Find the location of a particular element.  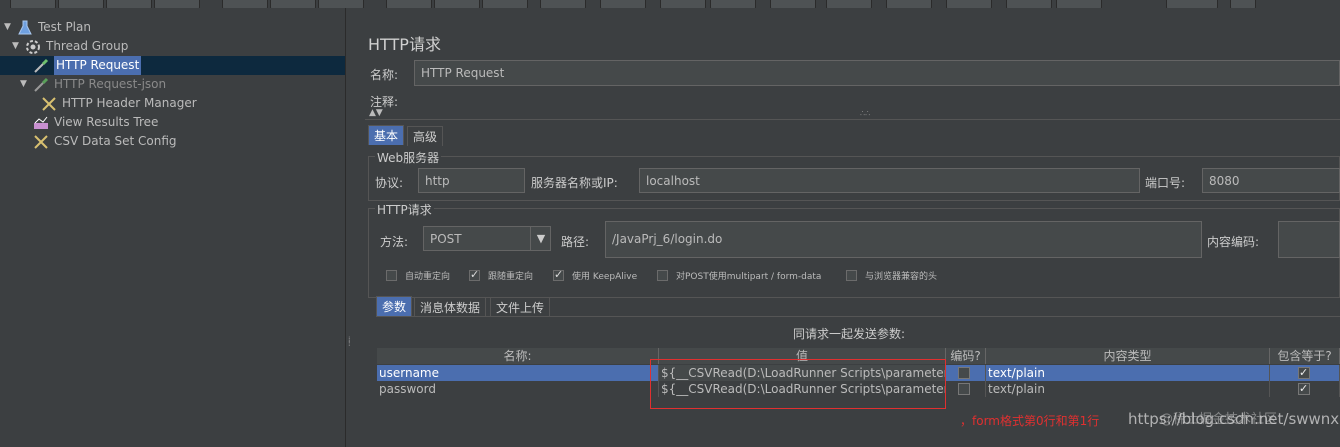

follow-redirect-checkbox: 跟随重定向 is located at coordinates (501, 275).